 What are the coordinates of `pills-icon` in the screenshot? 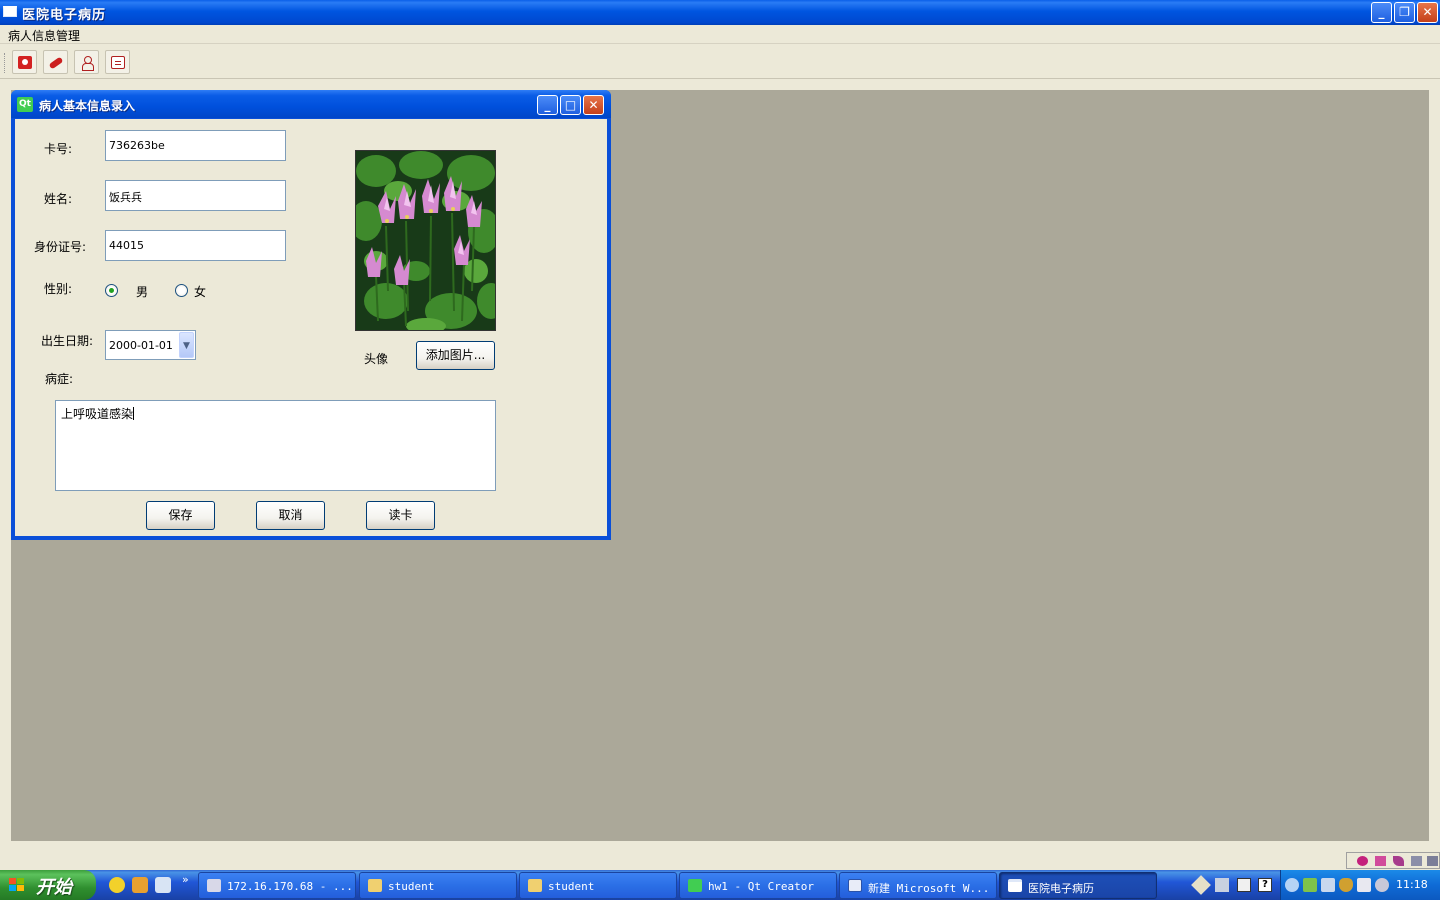 It's located at (56, 62).